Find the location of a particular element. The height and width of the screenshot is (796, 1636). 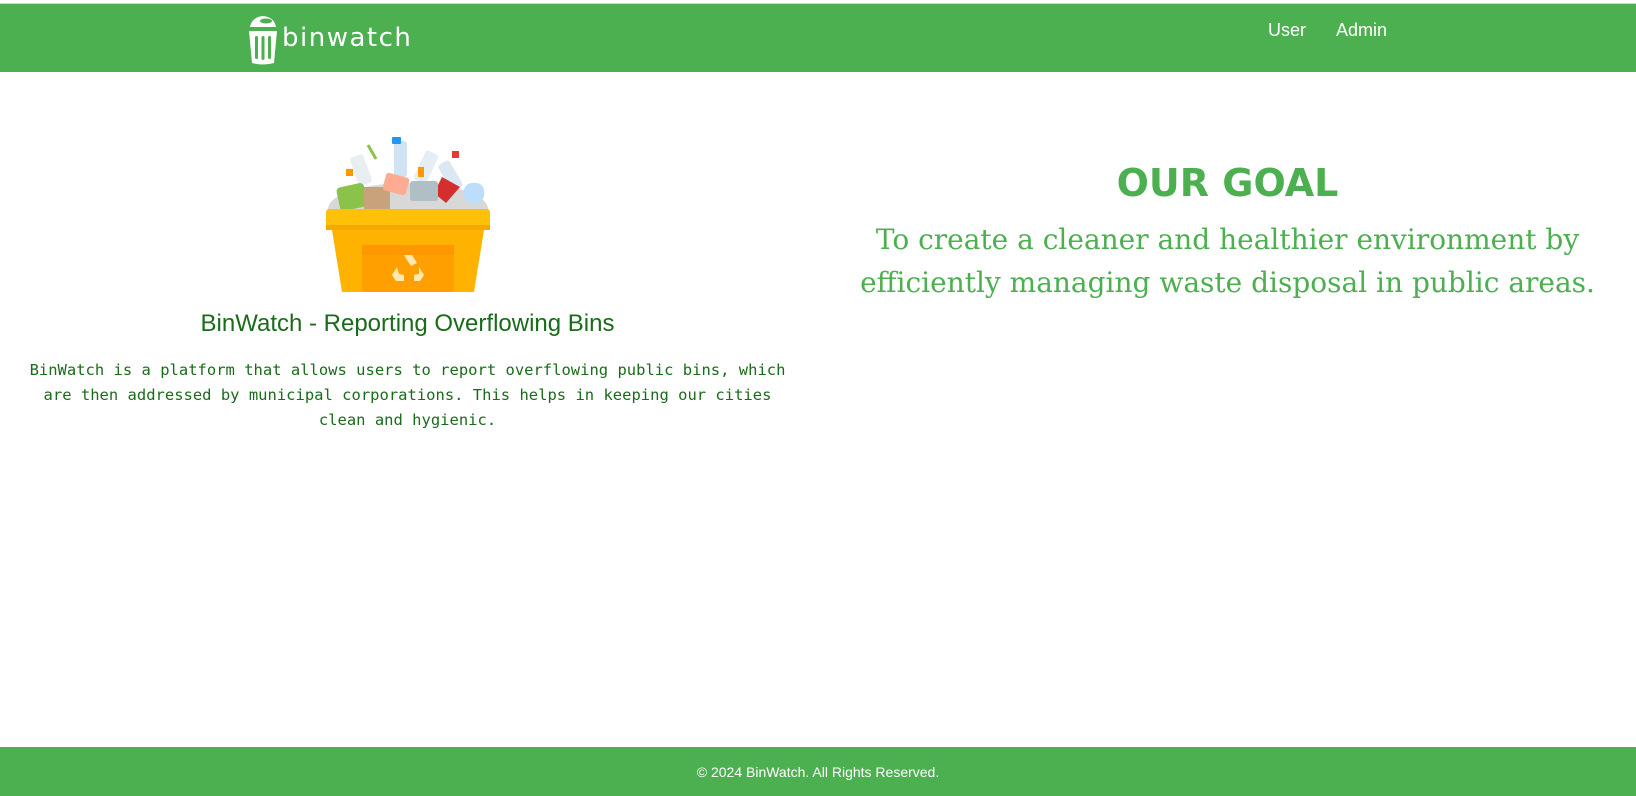

nav-link-user: User is located at coordinates (1287, 30).